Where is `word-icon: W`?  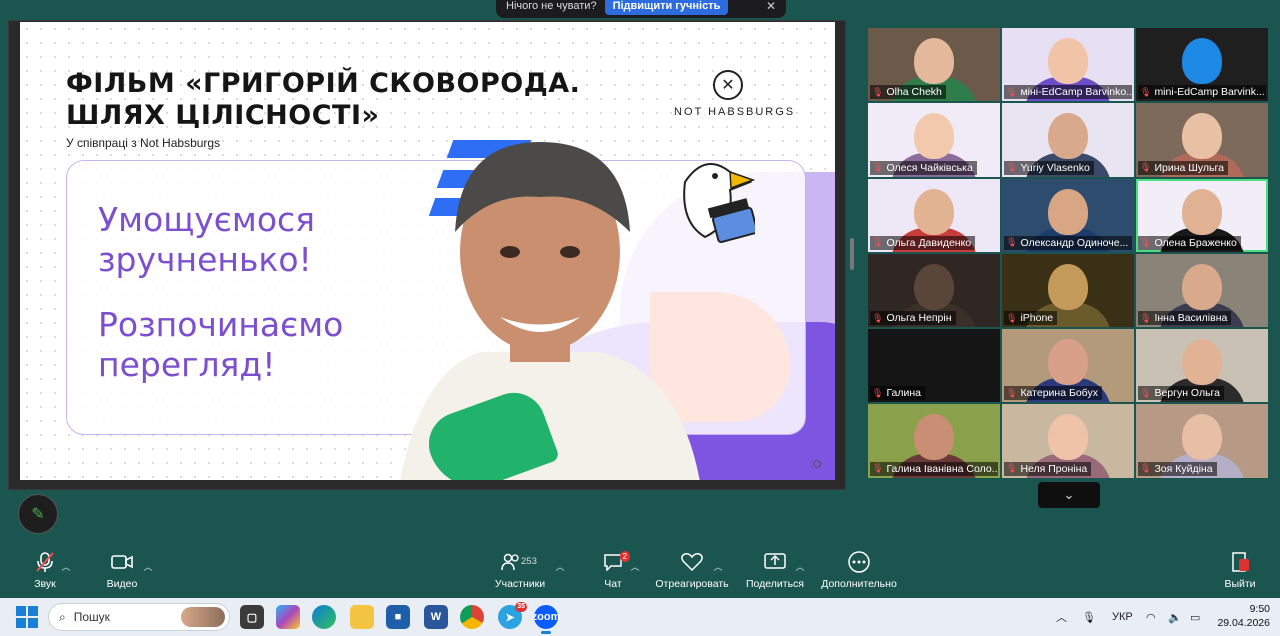 word-icon: W is located at coordinates (436, 617).